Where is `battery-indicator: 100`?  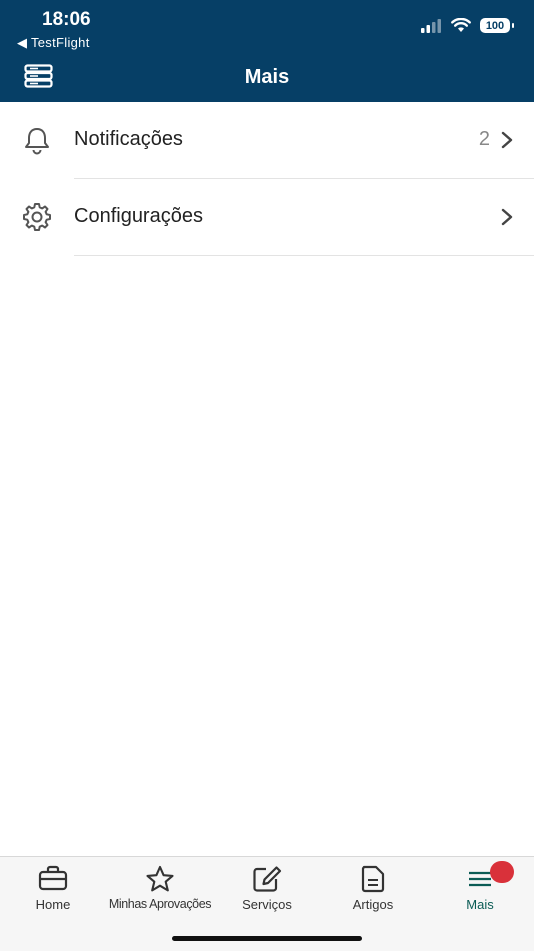 battery-indicator: 100 is located at coordinates (497, 25).